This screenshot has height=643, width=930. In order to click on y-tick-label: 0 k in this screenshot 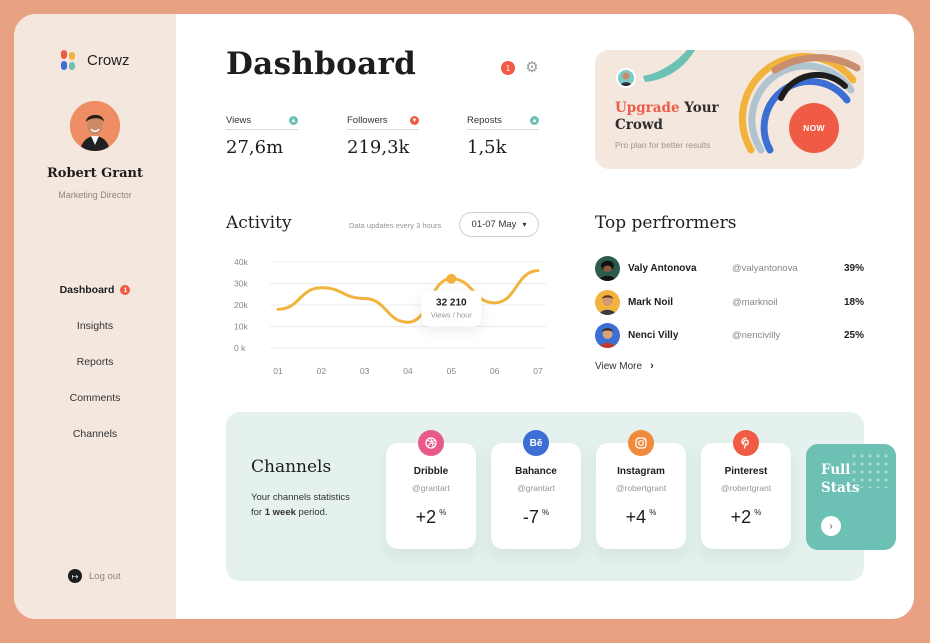, I will do `click(240, 348)`.